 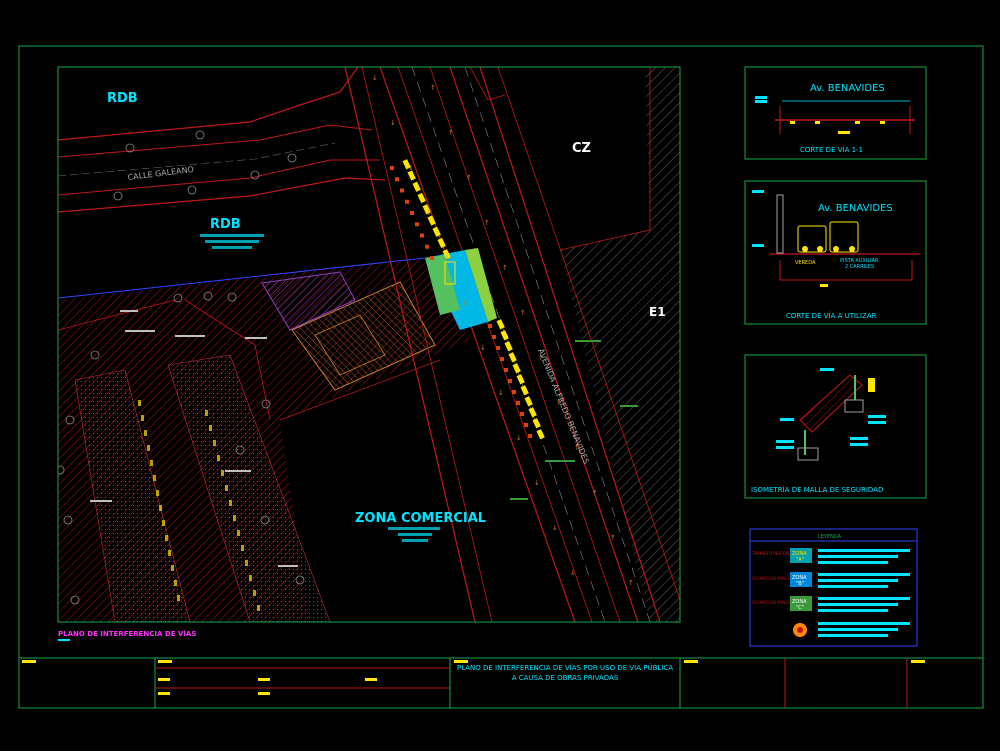 I want to click on label-rdb-south: RDB, so click(x=225, y=224).